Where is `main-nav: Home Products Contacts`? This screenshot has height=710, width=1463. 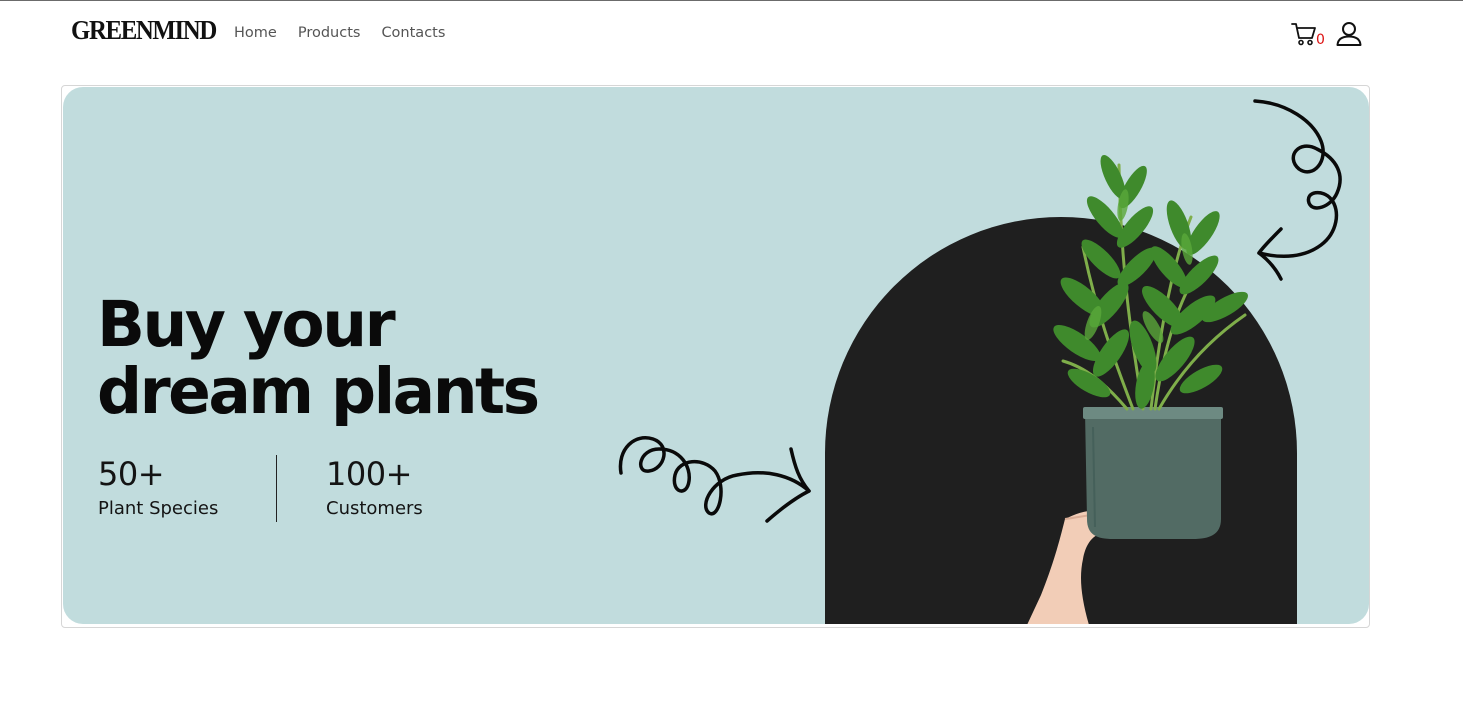
main-nav: Home Products Contacts is located at coordinates (339, 33).